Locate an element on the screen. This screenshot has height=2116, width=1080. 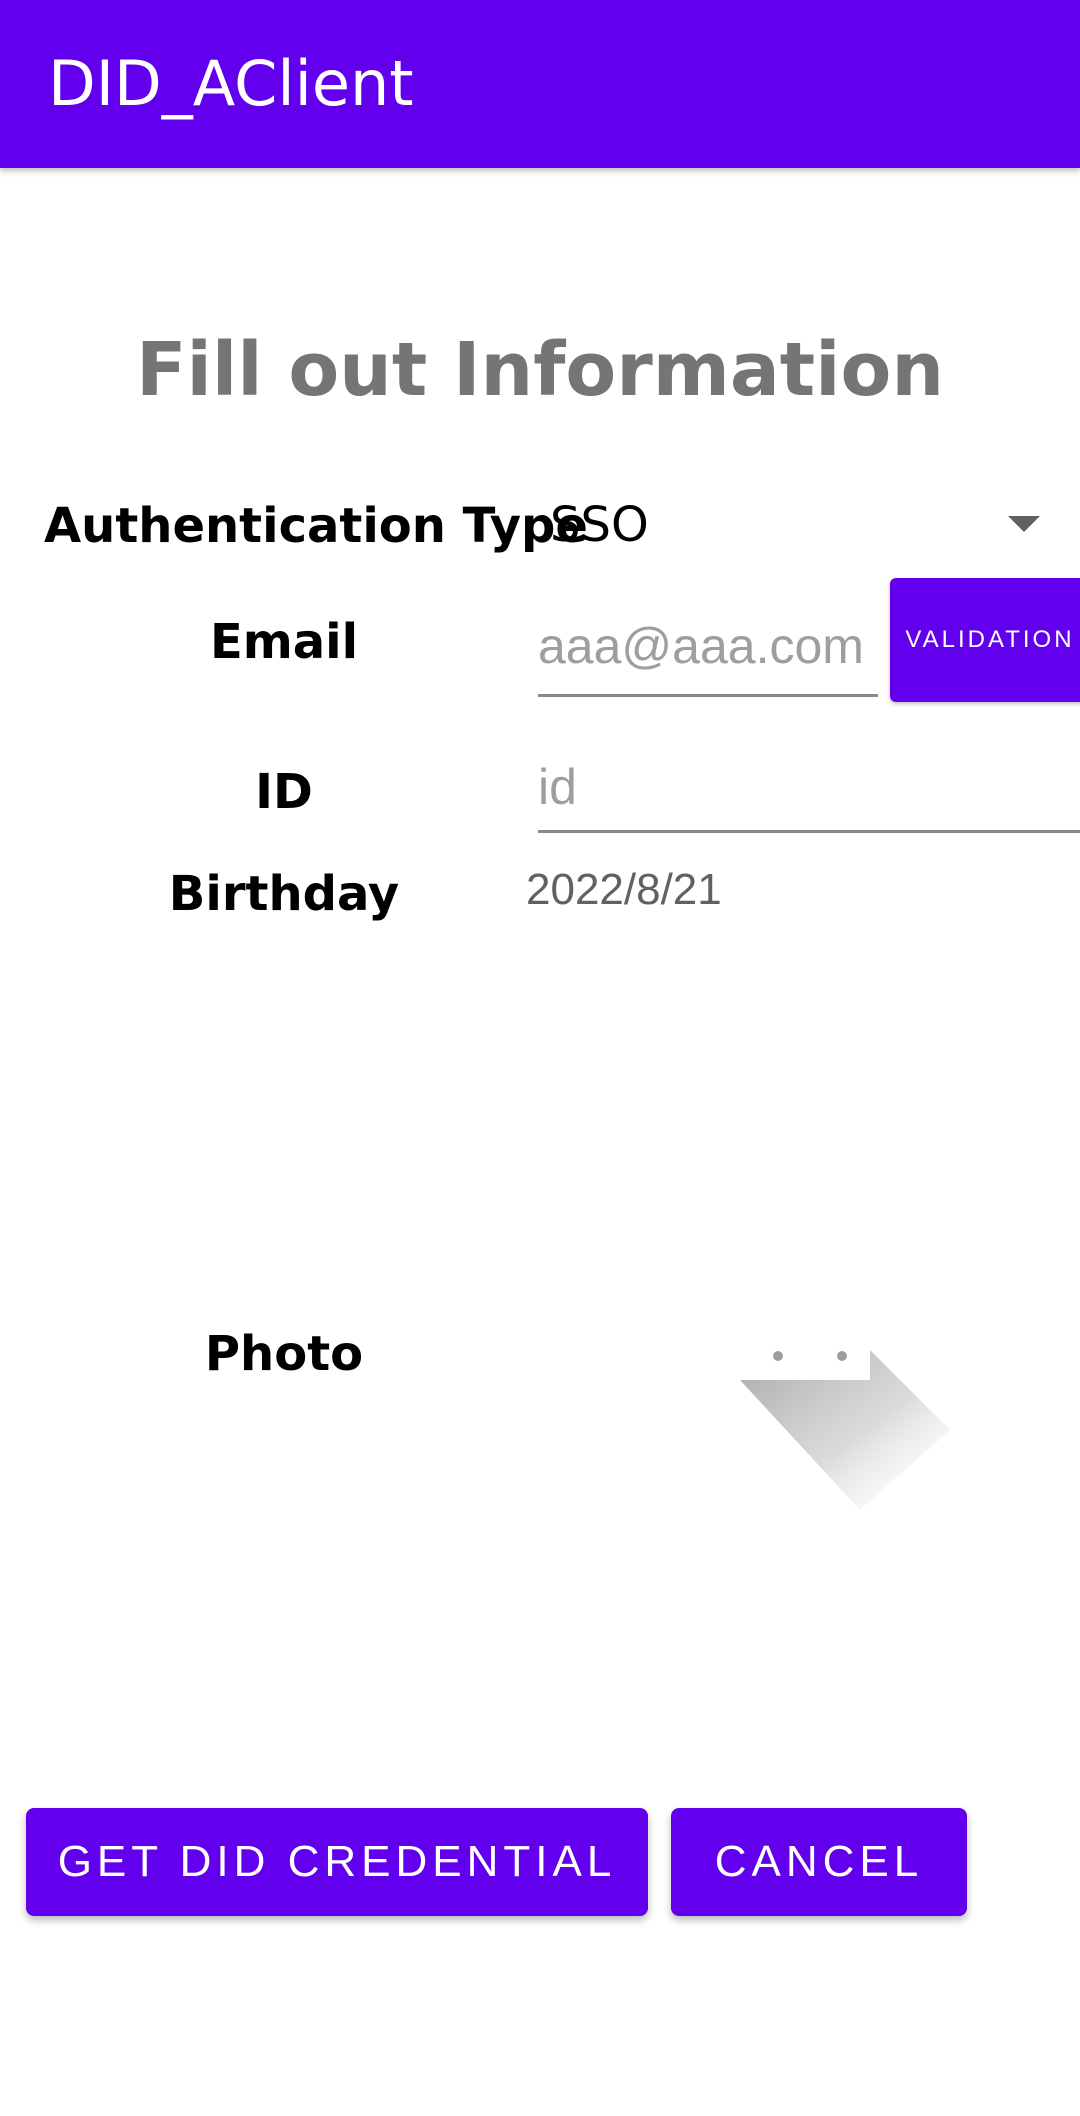
birthday-label: Birthday is located at coordinates (284, 894).